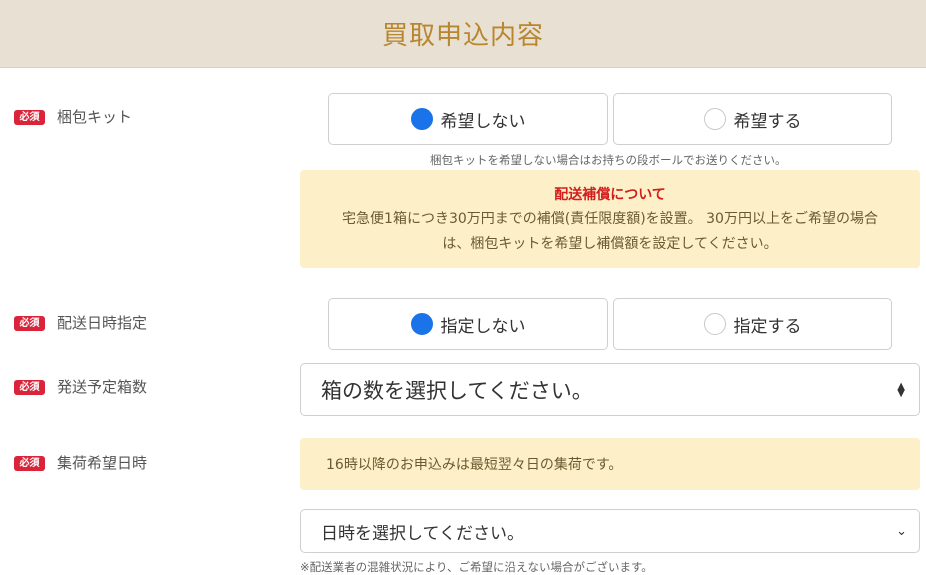 The height and width of the screenshot is (575, 926). Describe the element at coordinates (474, 465) in the screenshot. I see `pickup-info-text: 16時以降のお申込みは最短翌々日の集荷です。` at that location.